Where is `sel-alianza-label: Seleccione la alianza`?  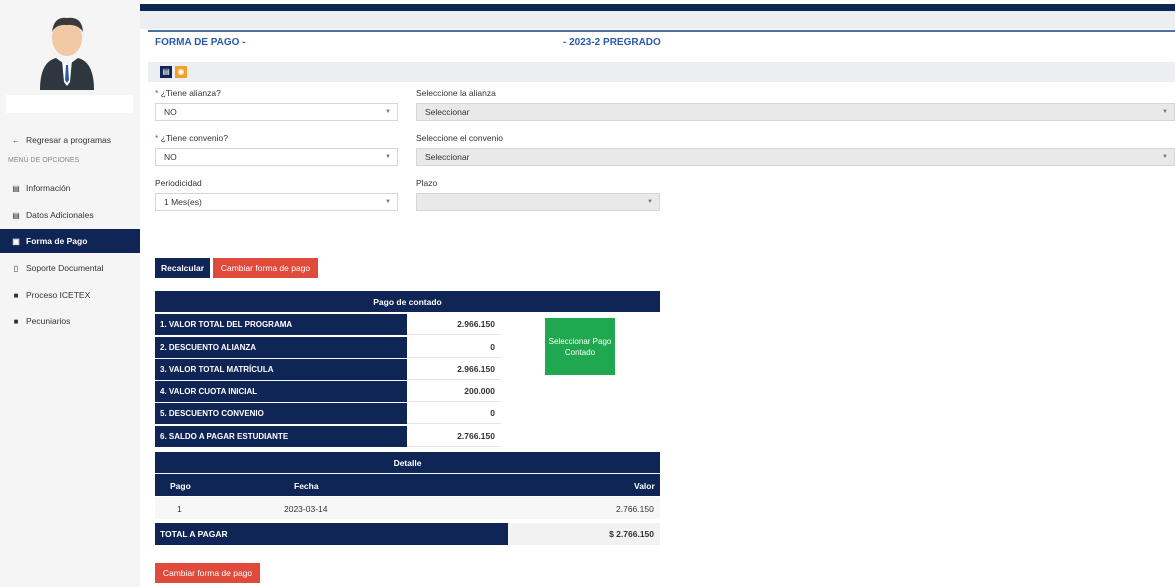 sel-alianza-label: Seleccione la alianza is located at coordinates (456, 93).